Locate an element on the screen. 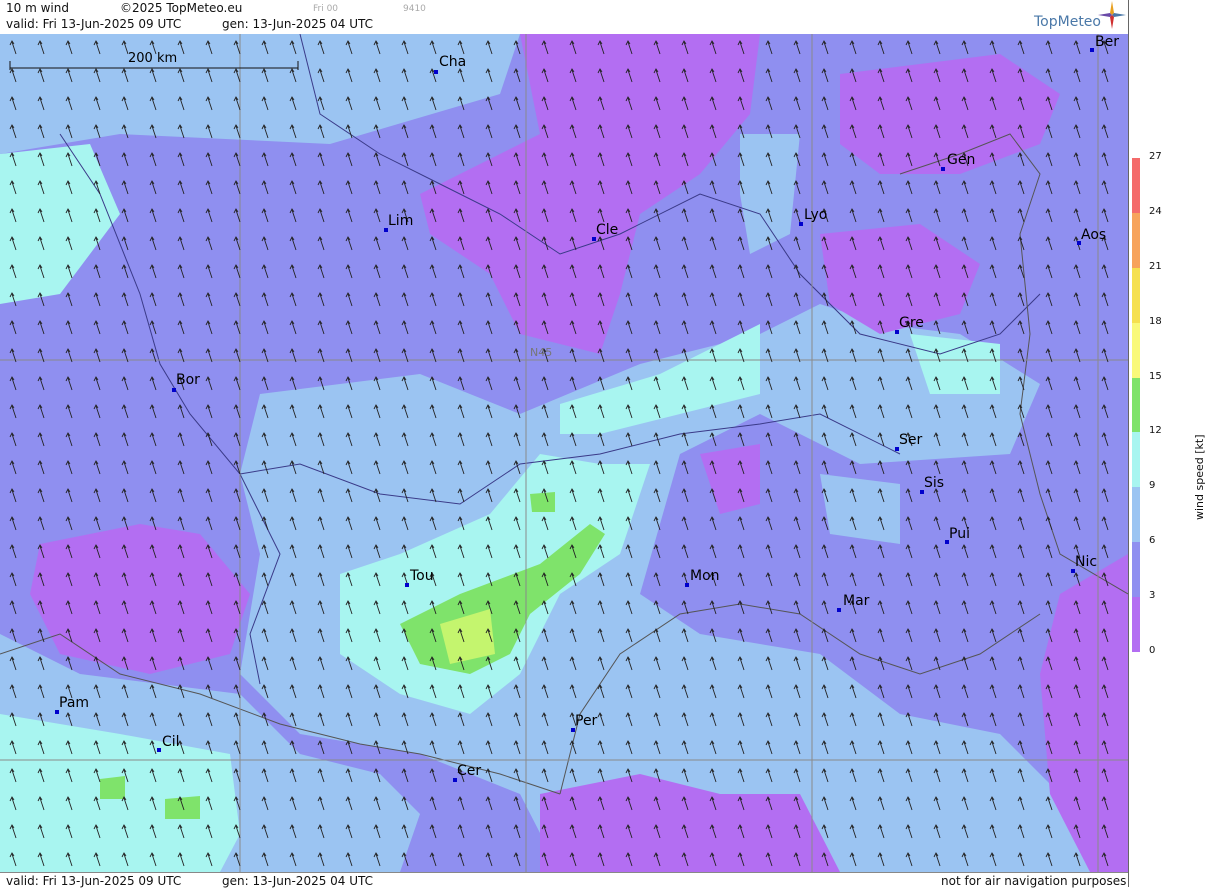  wind-speed-color-bar is located at coordinates (1136, 405).